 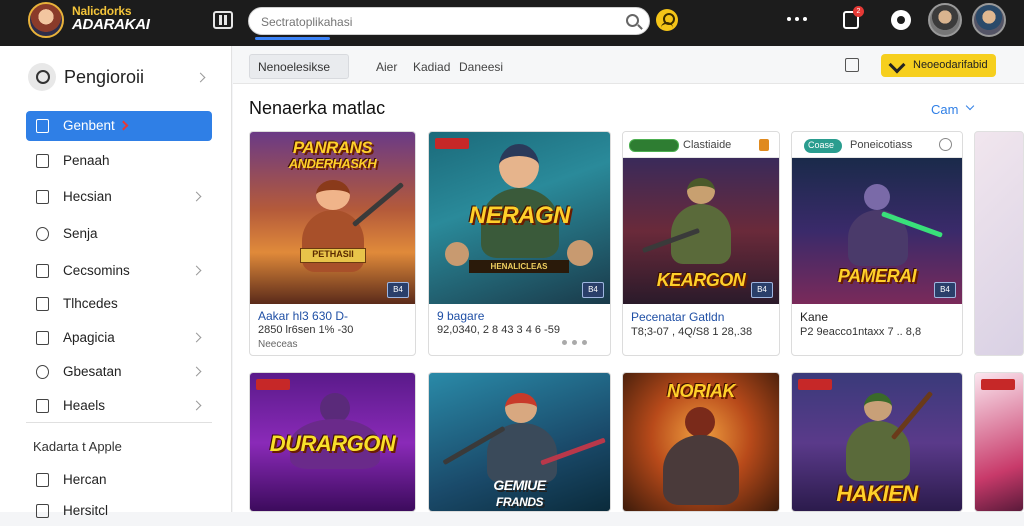 I want to click on sidebar-item-apagicia: Apagicia, so click(x=119, y=338).